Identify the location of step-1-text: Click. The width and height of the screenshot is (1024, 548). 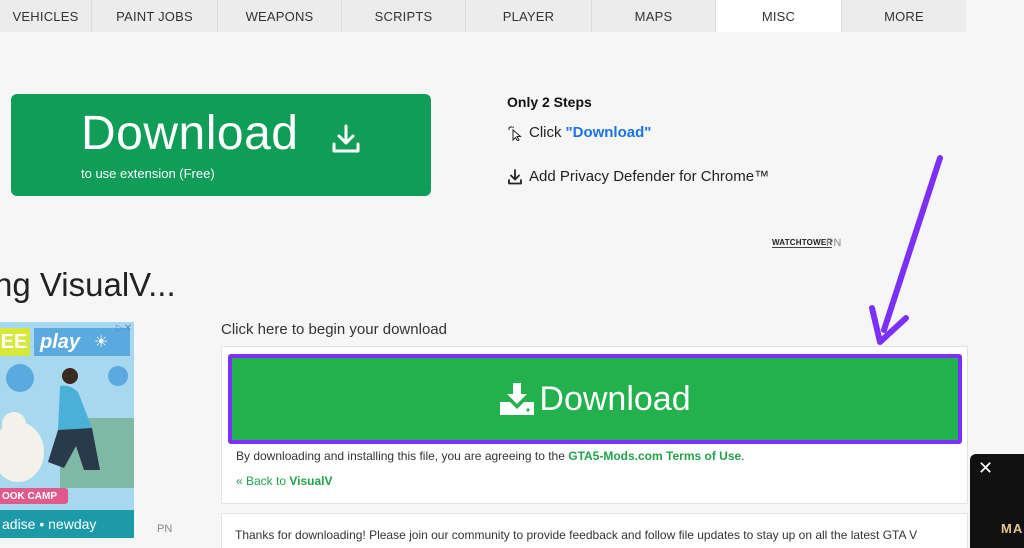
(545, 132).